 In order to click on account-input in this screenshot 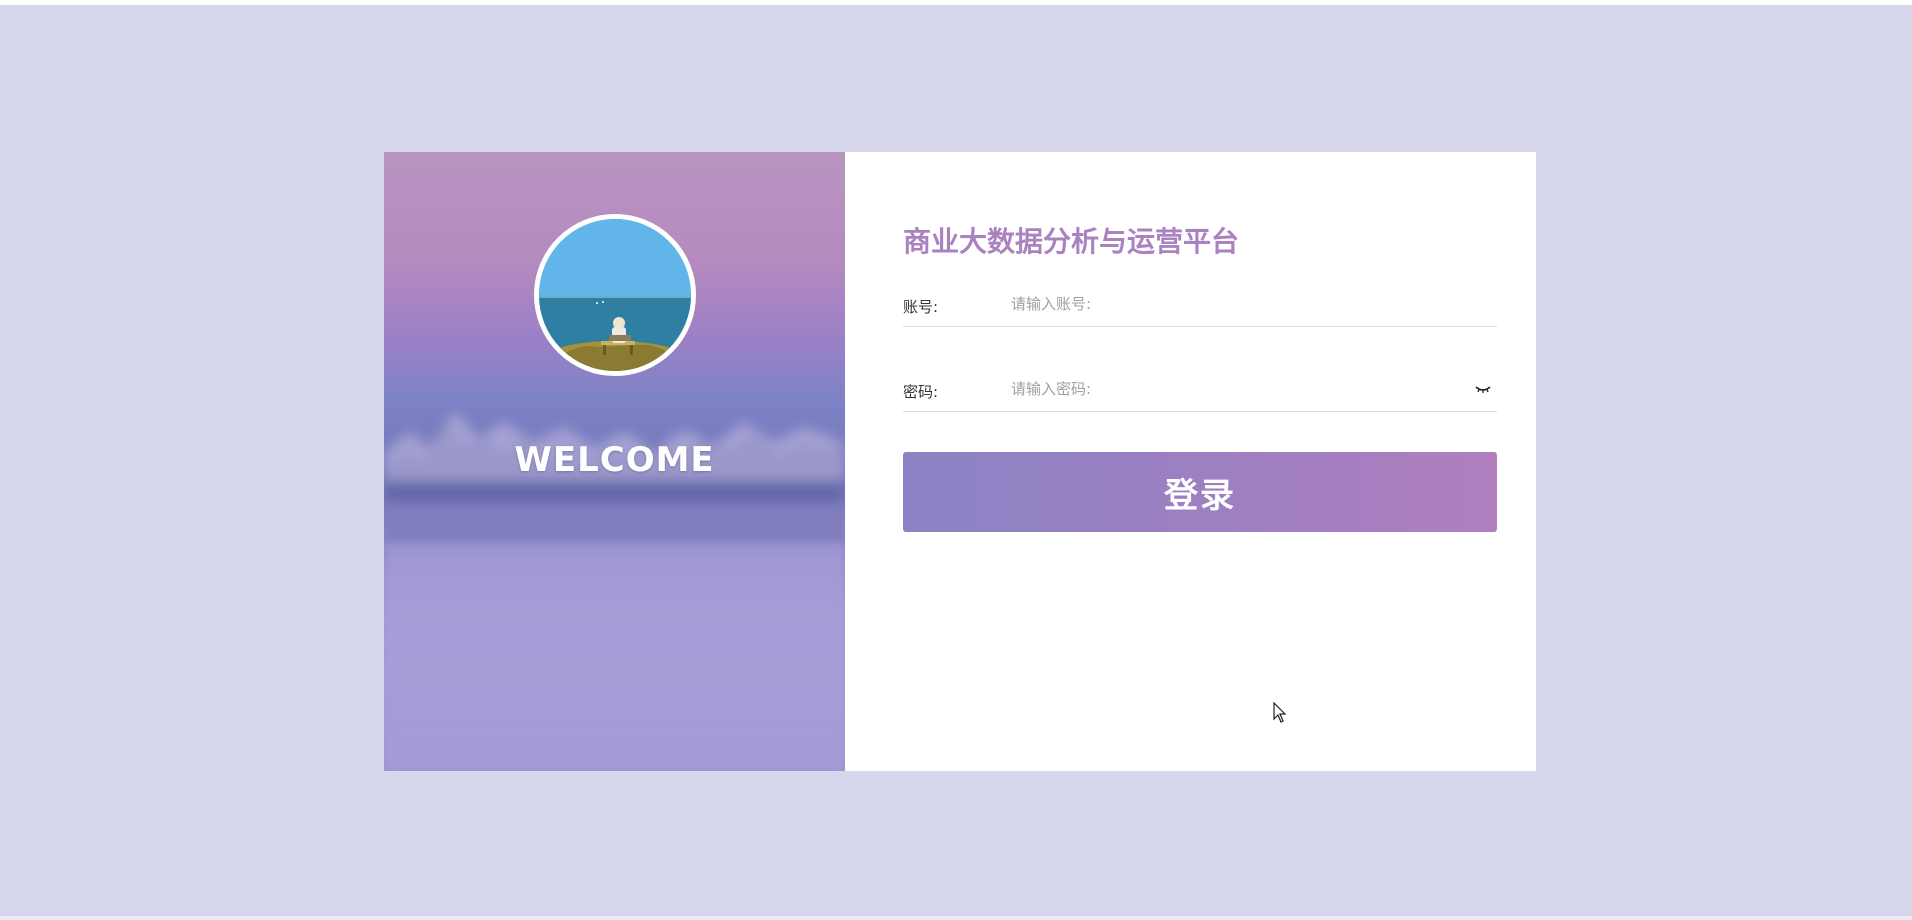, I will do `click(1241, 304)`.